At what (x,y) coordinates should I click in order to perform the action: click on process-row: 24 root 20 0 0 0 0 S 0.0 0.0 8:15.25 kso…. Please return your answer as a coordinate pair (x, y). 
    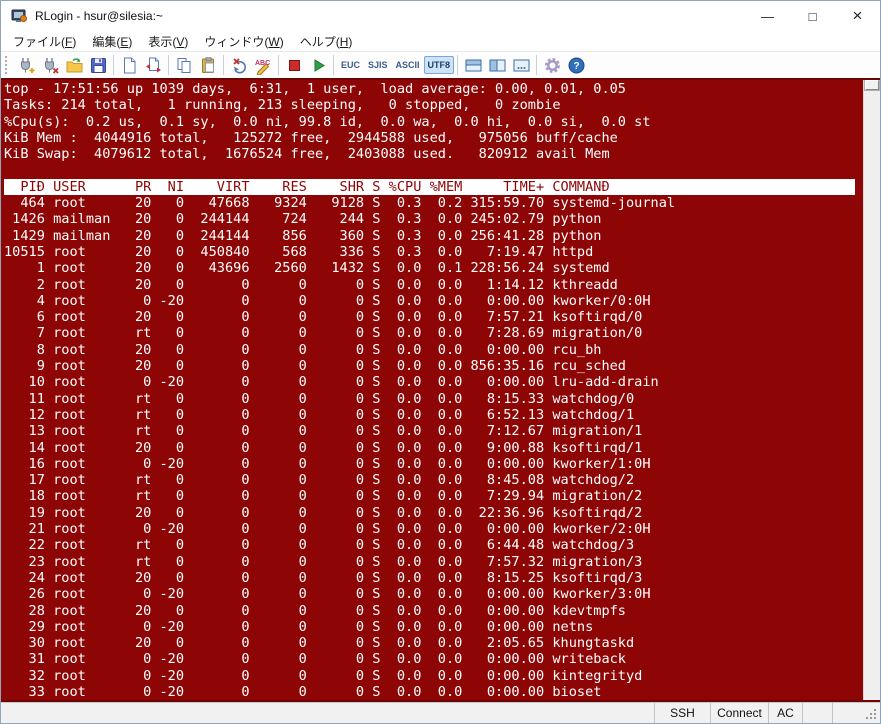
    Looking at the image, I should click on (323, 577).